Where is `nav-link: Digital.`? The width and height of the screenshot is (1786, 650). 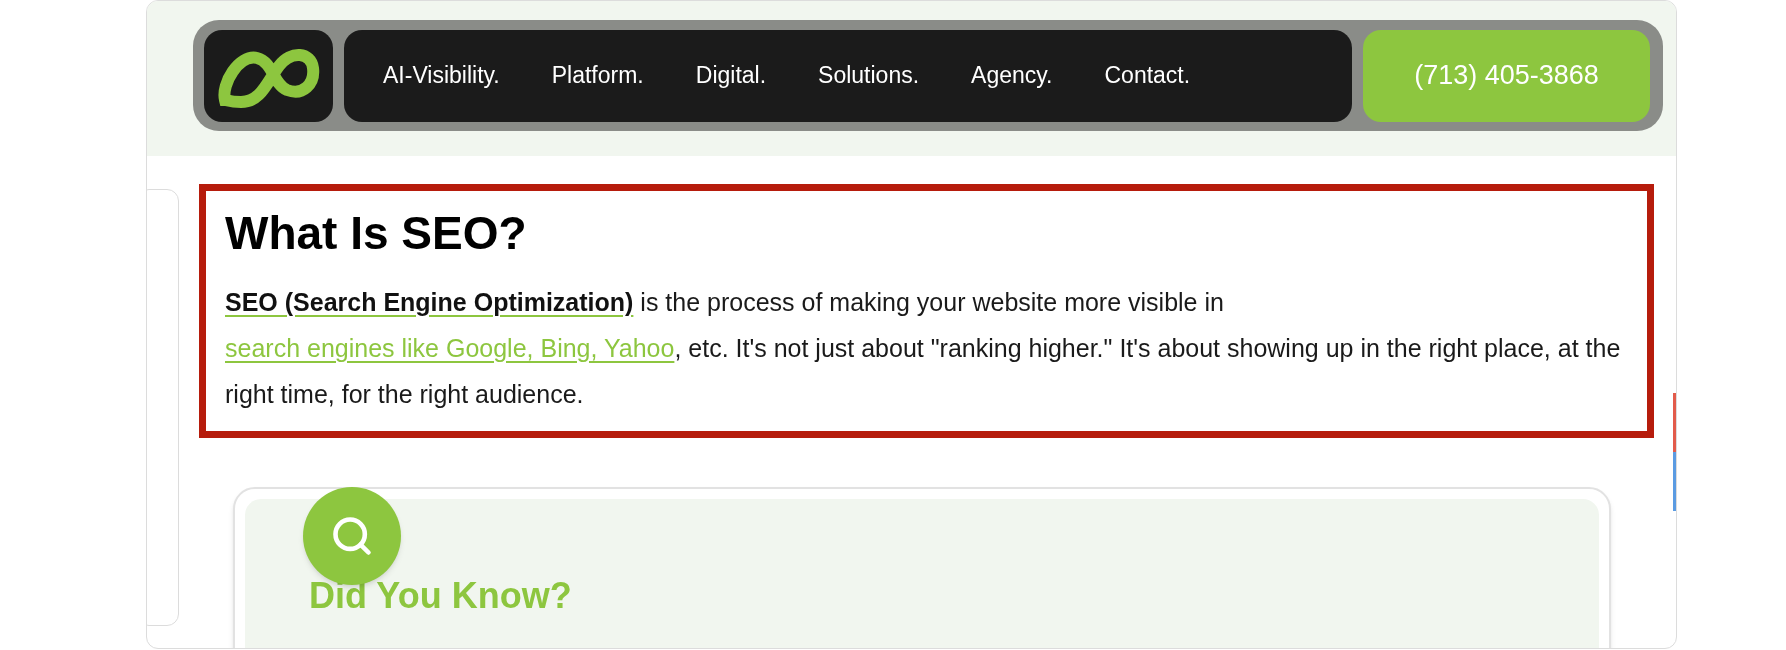 nav-link: Digital. is located at coordinates (731, 75).